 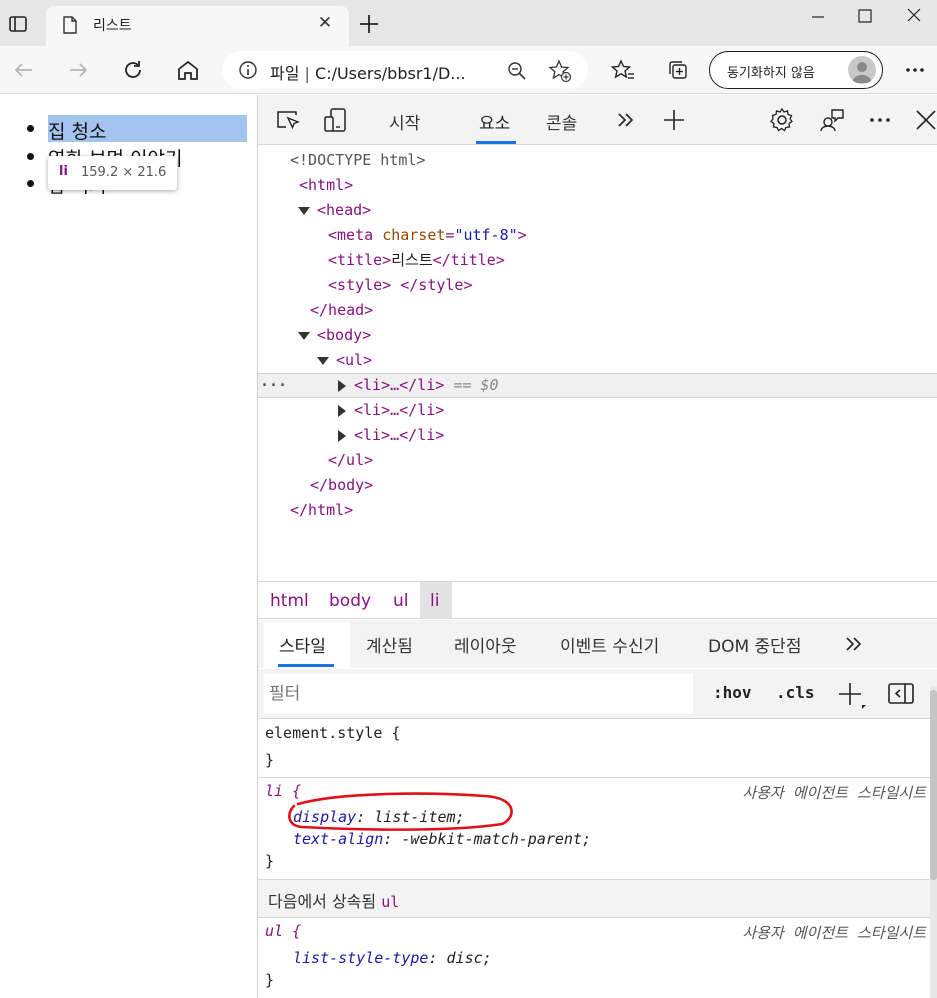 I want to click on tooltip-size: 159.2 × 21.6, so click(x=124, y=172).